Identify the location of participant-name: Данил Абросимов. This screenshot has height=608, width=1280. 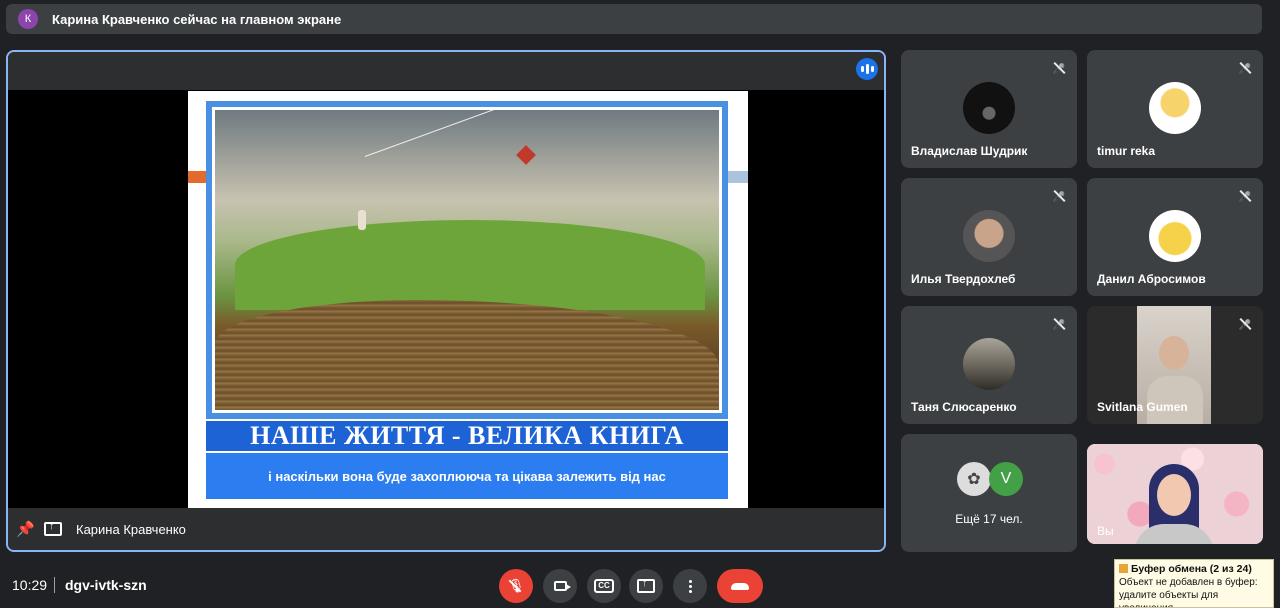
(1151, 279).